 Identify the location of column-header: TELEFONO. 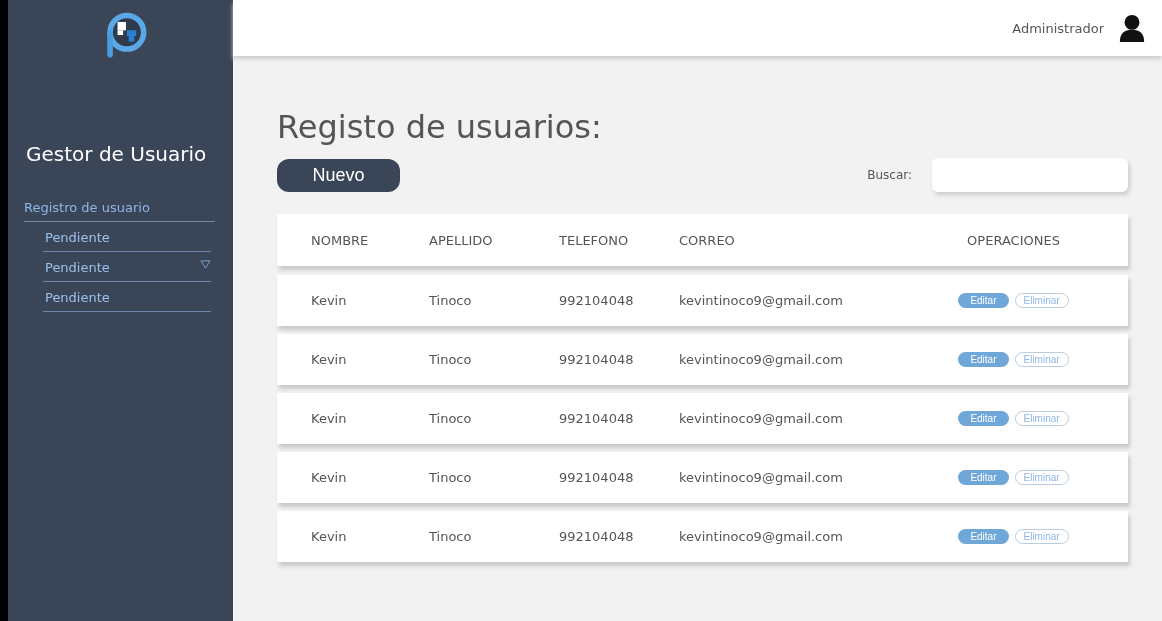
(594, 240).